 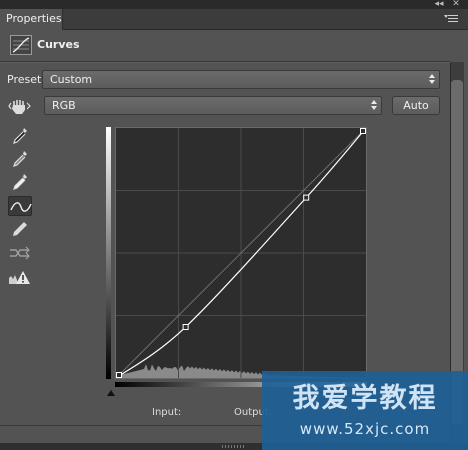 I want to click on close-panel-icon: ✕, so click(x=456, y=4).